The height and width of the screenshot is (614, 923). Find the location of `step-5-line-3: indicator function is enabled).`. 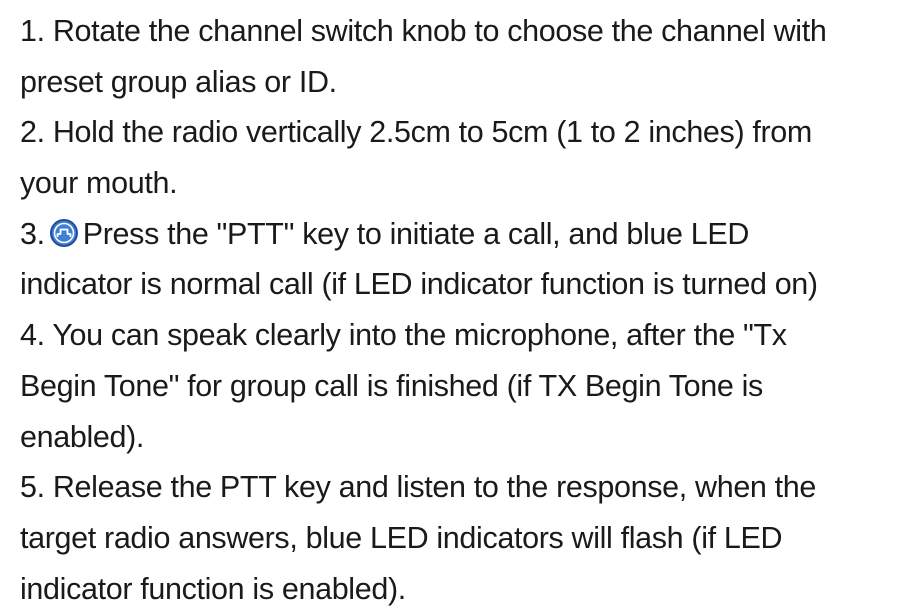

step-5-line-3: indicator function is enabled). is located at coordinates (470, 589).